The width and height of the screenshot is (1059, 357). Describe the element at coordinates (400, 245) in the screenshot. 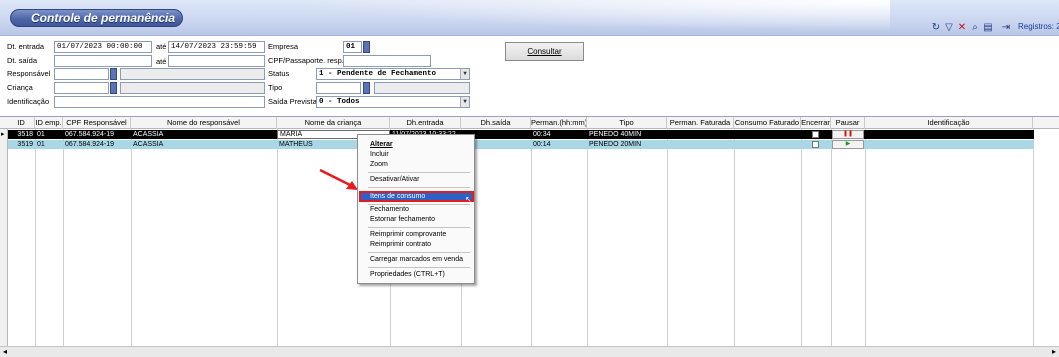

I see `menu-item-reimprimir-contrato: Reimprimir contrato` at that location.